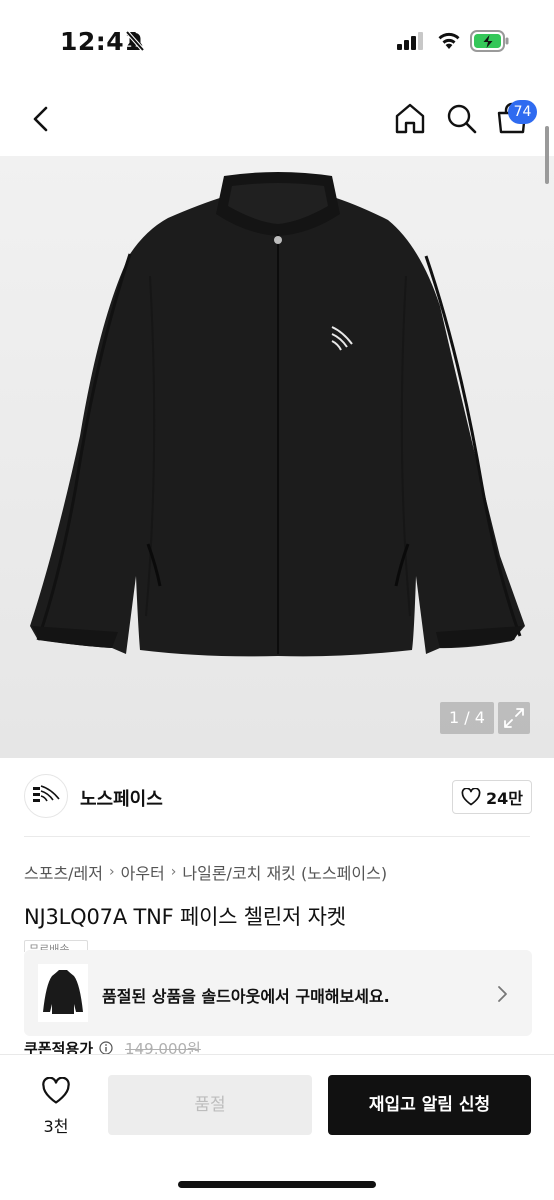  I want to click on bottom-action-bar: 3천 품절 재입고 알림 신청, so click(277, 1127).